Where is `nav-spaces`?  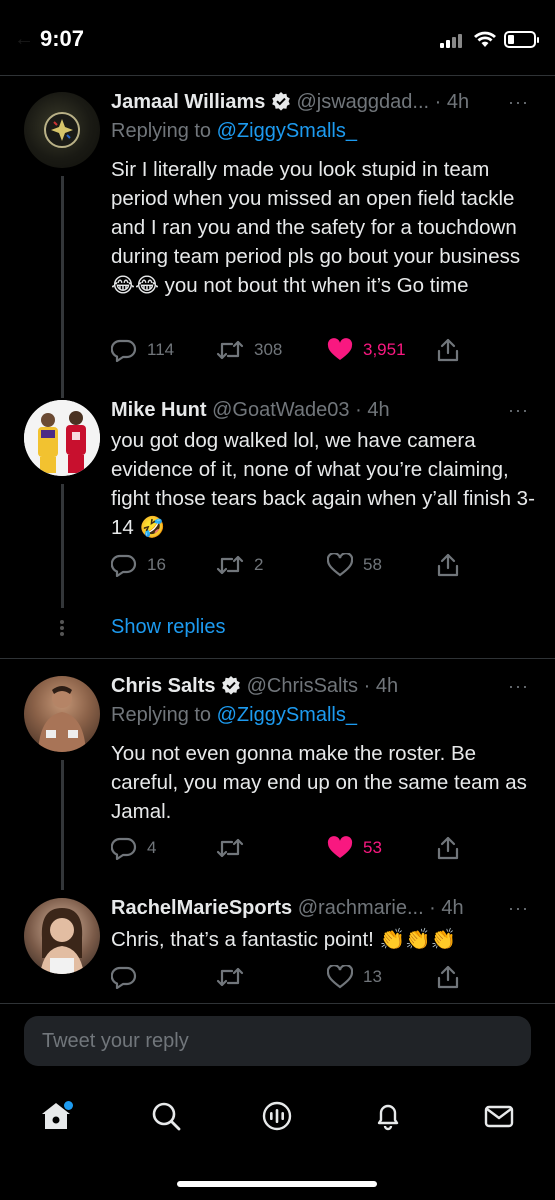
nav-spaces is located at coordinates (277, 1116).